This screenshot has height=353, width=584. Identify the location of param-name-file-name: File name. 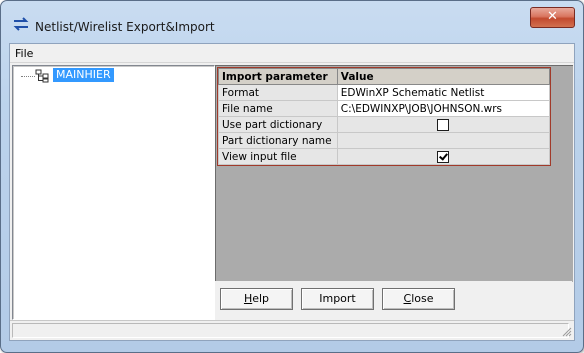
(278, 108).